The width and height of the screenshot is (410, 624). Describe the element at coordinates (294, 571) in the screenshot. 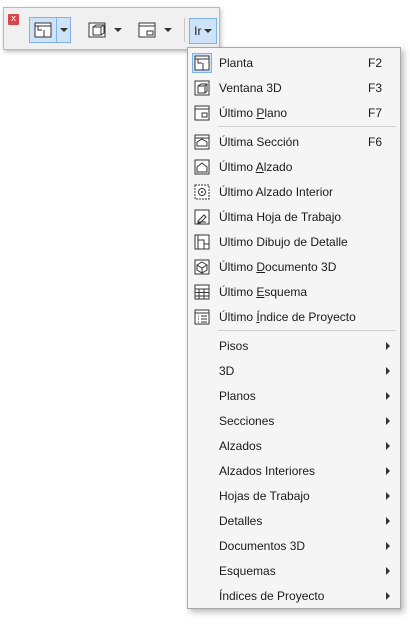

I see `submenu-esquemas: Esquemas` at that location.